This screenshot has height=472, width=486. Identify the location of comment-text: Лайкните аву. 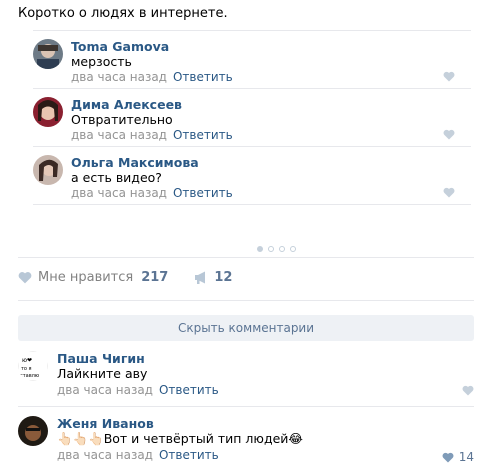
(102, 373).